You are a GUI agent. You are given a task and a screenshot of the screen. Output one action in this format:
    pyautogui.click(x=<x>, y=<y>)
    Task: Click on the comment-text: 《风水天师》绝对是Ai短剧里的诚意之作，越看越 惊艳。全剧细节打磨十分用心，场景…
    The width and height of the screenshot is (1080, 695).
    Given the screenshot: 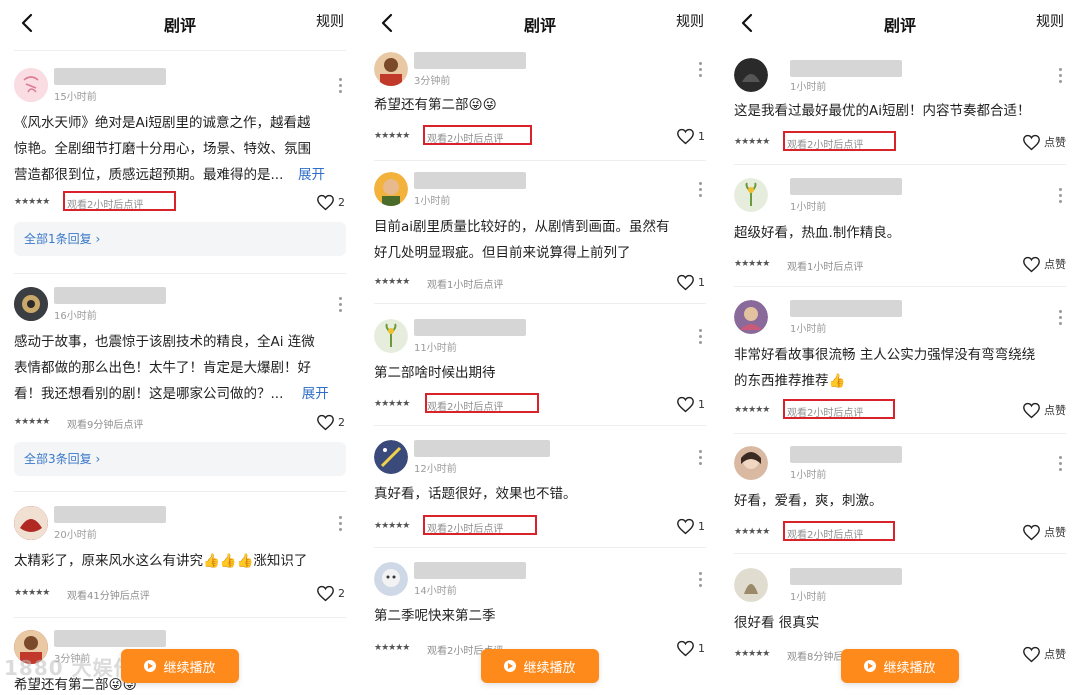 What is the action you would take?
    pyautogui.click(x=169, y=149)
    